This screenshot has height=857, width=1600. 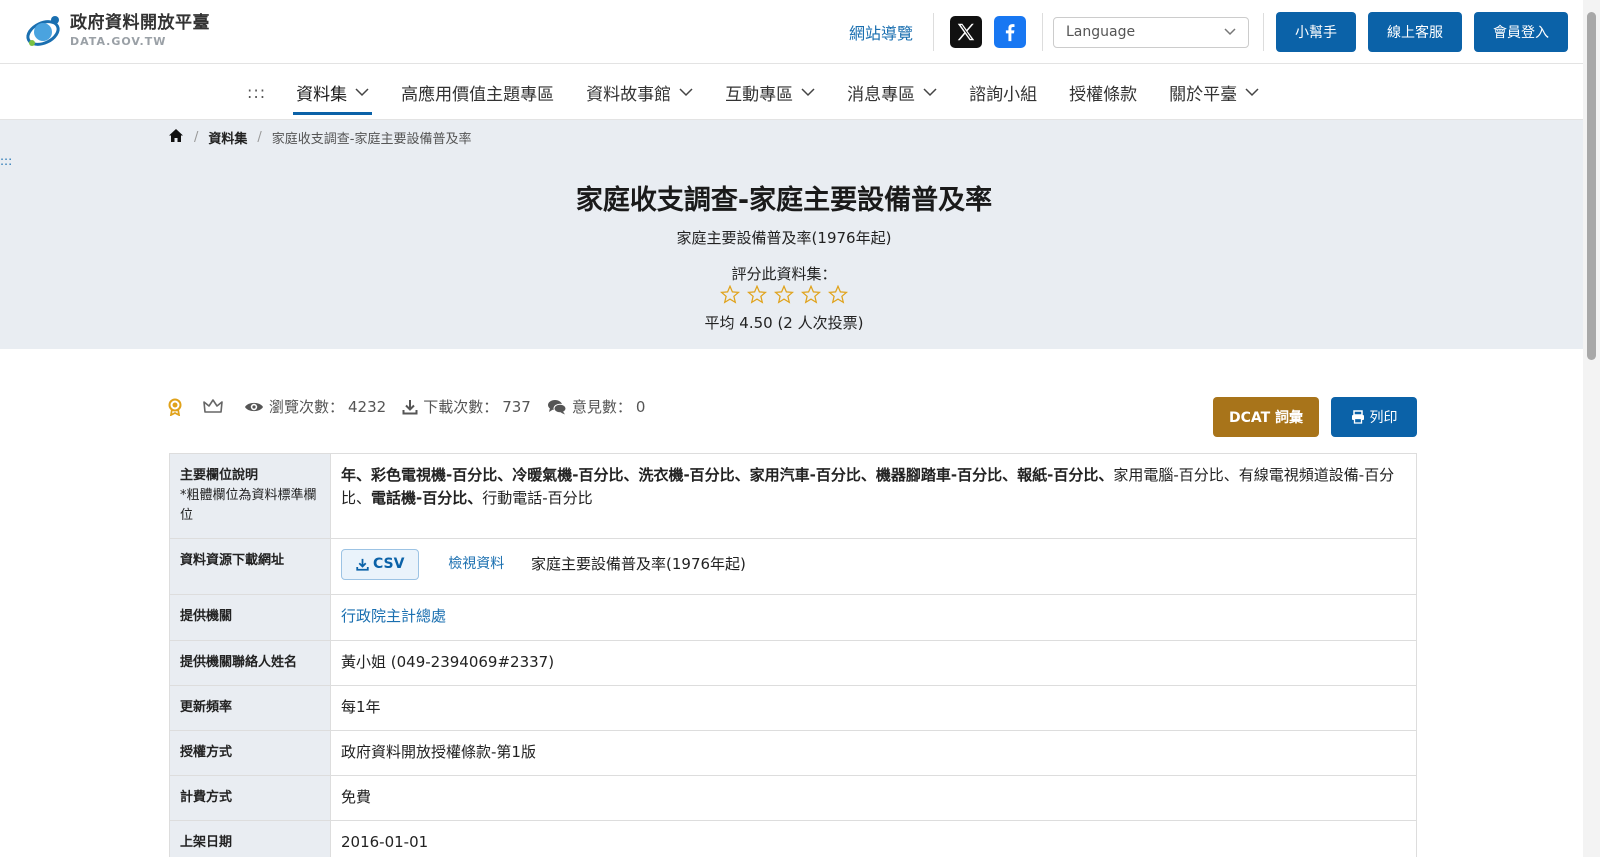 I want to click on nav-item-news: 消息專區, so click(x=892, y=92).